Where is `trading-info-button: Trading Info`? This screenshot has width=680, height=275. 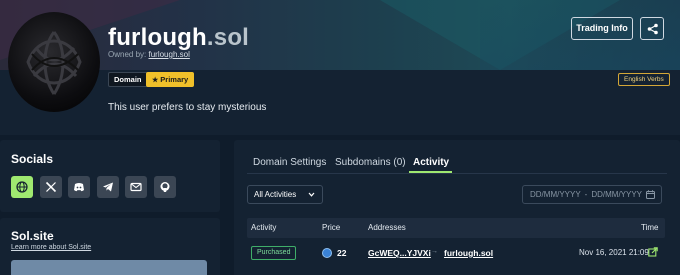
trading-info-button: Trading Info is located at coordinates (602, 28).